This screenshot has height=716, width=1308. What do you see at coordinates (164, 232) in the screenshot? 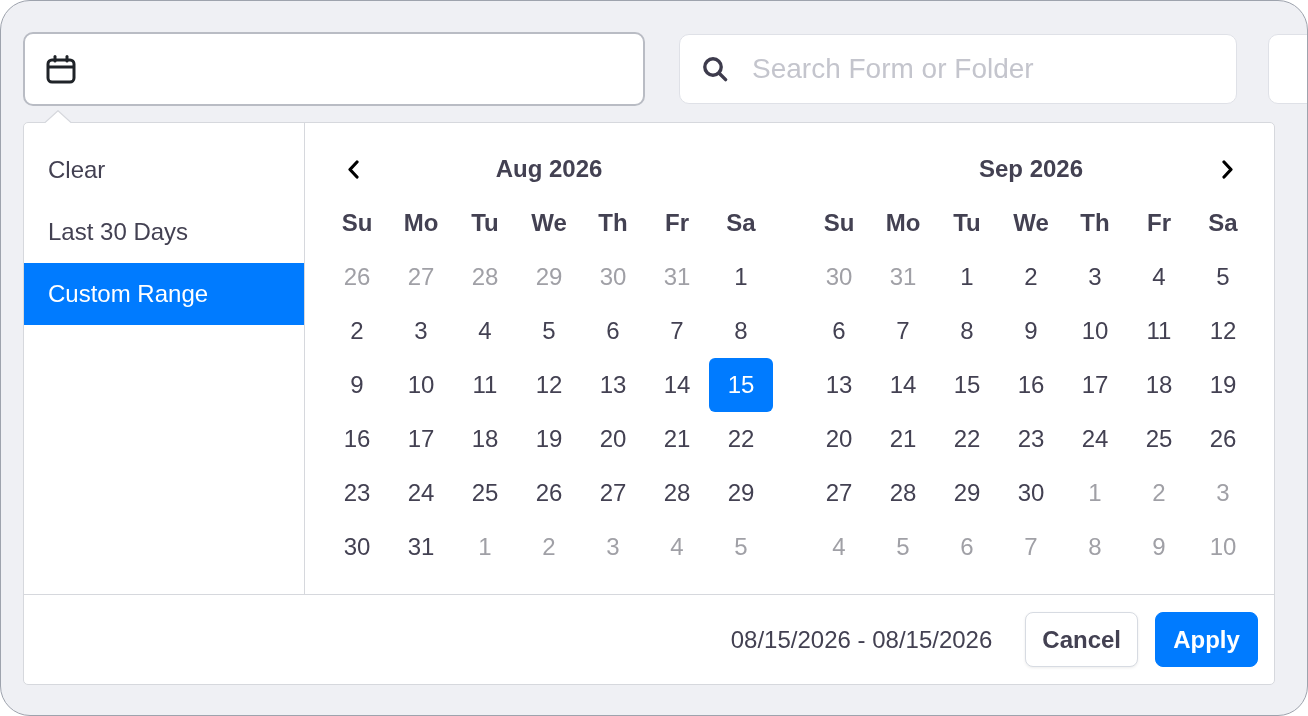
I see `range-option: Last 30 Days` at bounding box center [164, 232].